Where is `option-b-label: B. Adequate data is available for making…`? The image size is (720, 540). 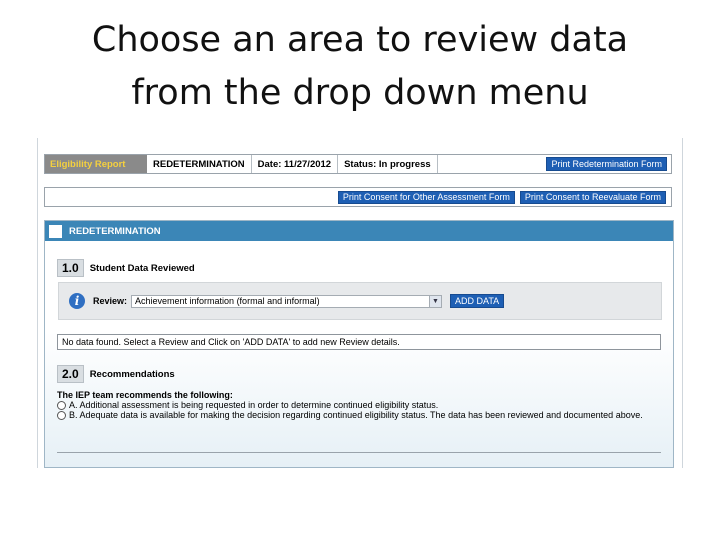 option-b-label: B. Adequate data is available for making… is located at coordinates (356, 415).